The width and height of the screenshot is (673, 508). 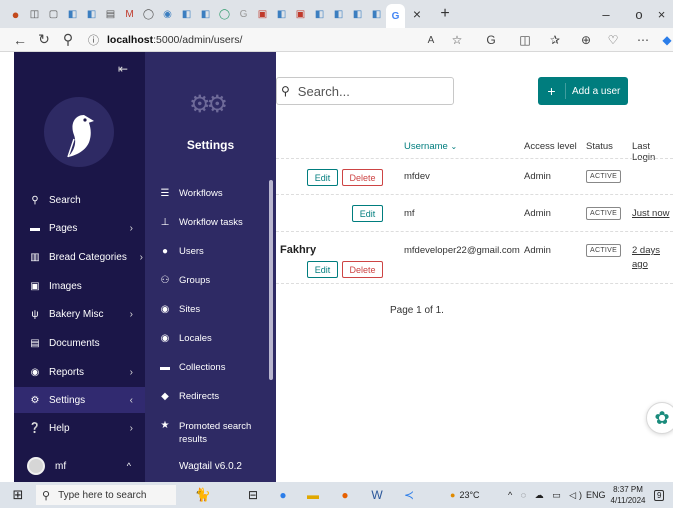 What do you see at coordinates (207, 396) in the screenshot?
I see `submenu-item-redirects: ◆ Redirects` at bounding box center [207, 396].